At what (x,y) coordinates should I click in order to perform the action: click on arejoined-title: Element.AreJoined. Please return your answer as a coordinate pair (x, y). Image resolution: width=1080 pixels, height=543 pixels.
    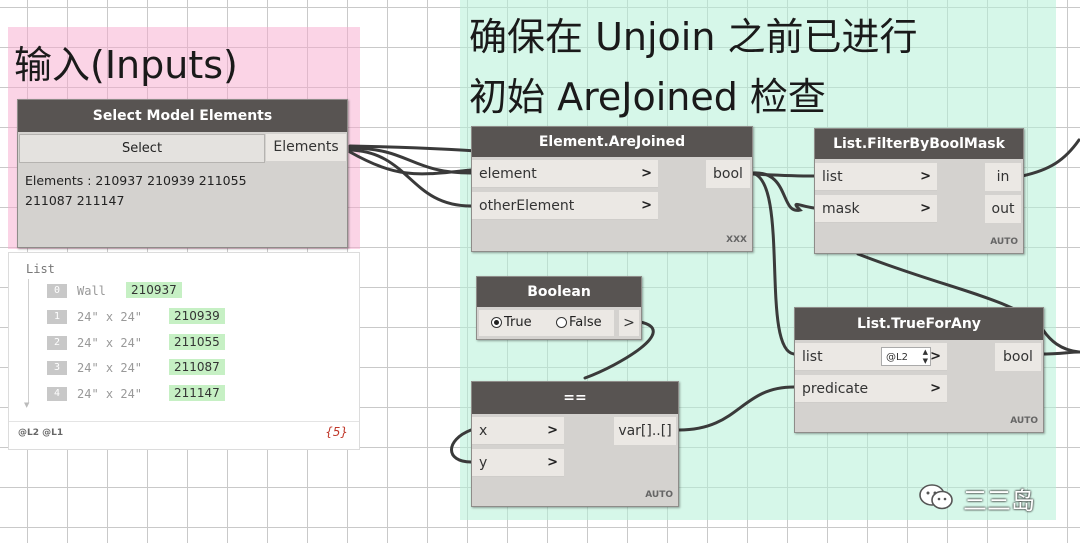
    Looking at the image, I should click on (612, 142).